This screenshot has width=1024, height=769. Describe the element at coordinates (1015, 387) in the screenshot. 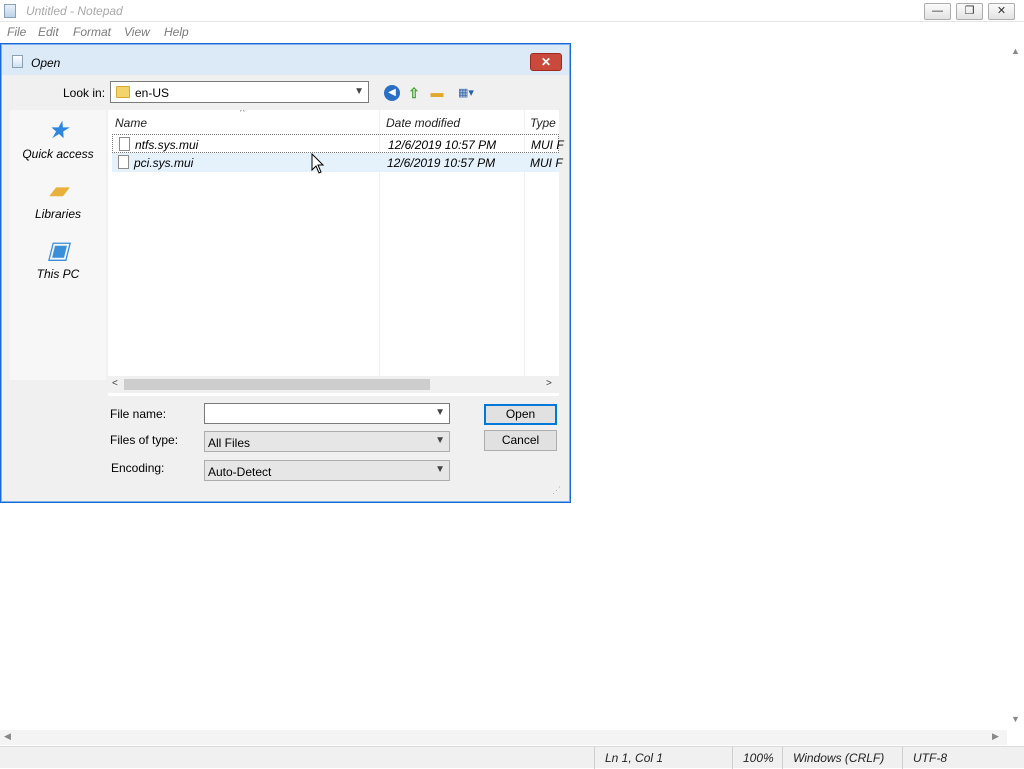

I see `vertical-scrollbar: ▲ ▼` at that location.